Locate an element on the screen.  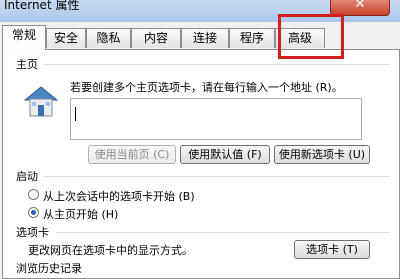
homepage-separator is located at coordinates (217, 64).